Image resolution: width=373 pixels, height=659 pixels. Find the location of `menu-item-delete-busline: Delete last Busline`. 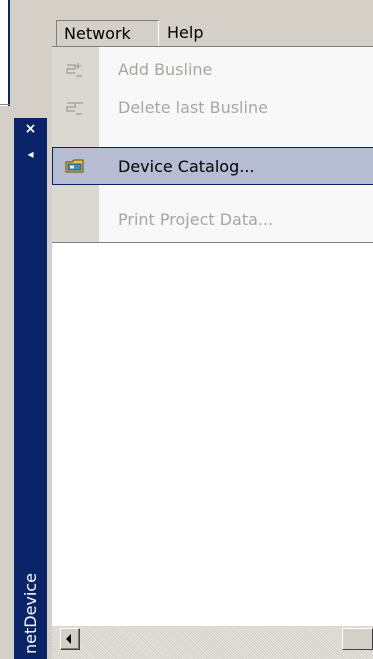

menu-item-delete-busline: Delete last Busline is located at coordinates (212, 108).